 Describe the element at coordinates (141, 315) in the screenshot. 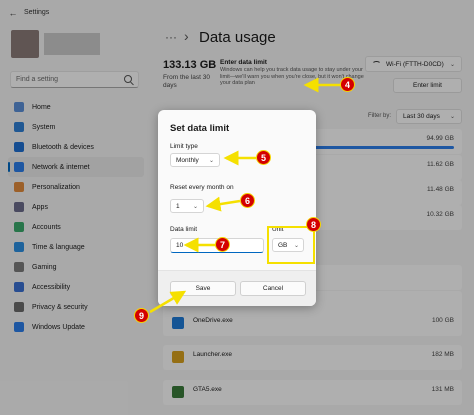

I see `step-badge-9: 9` at that location.